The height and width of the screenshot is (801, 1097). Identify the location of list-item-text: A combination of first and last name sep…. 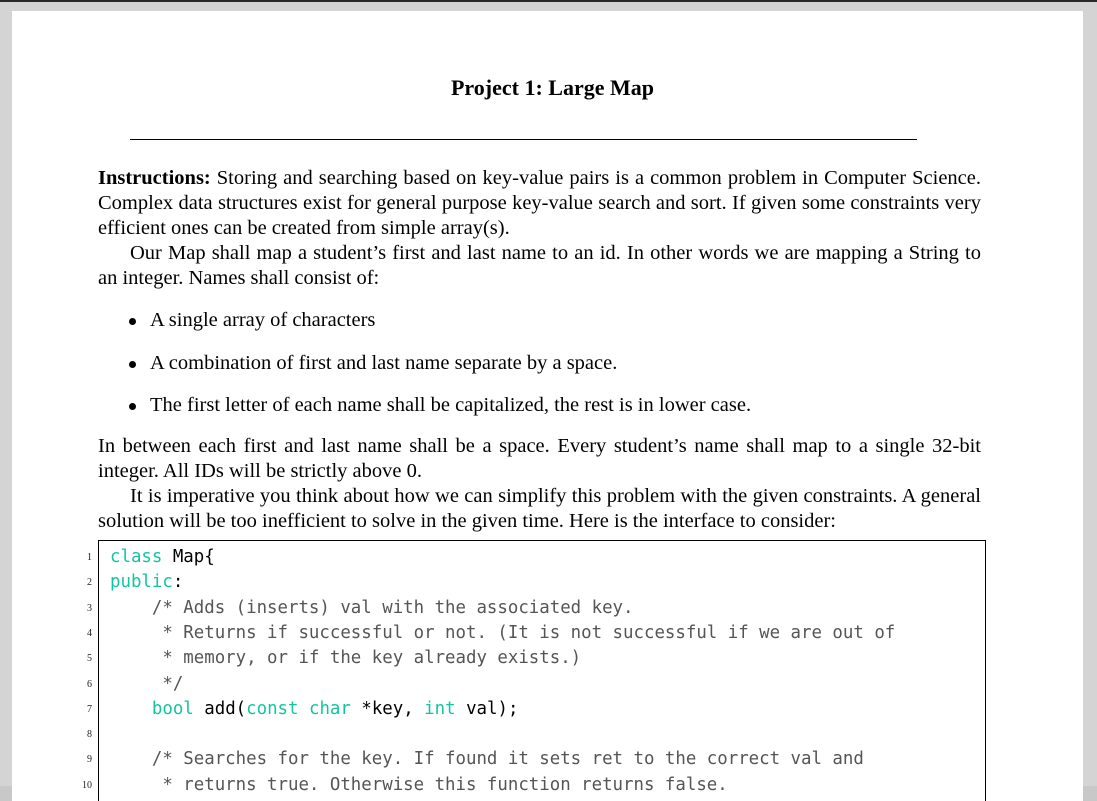
(384, 362).